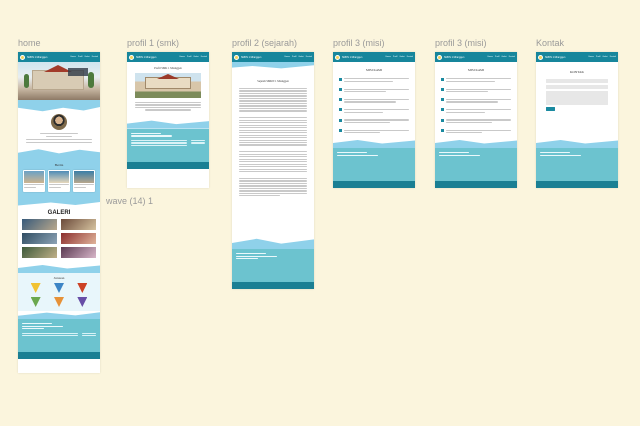 Image resolution: width=640 pixels, height=426 pixels. I want to click on principal-photo, so click(59, 122).